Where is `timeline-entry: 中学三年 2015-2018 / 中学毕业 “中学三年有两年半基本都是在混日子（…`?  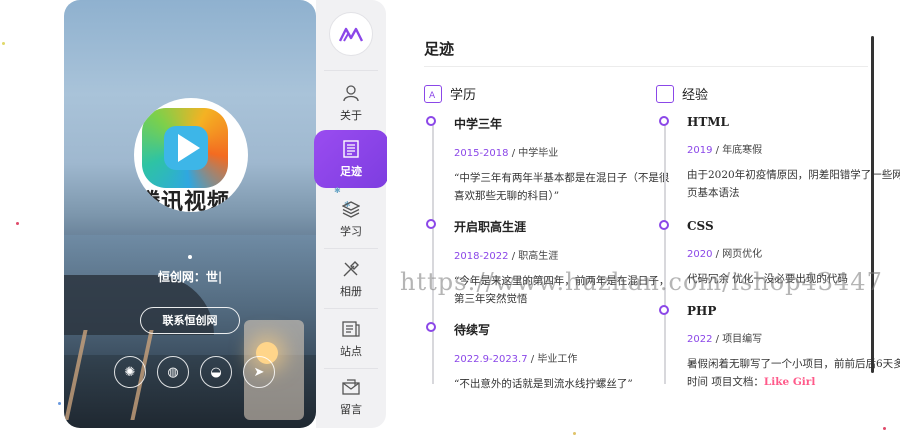 timeline-entry: 中学三年 2015-2018 / 中学毕业 “中学三年有两年半基本都是在混日子（… is located at coordinates (550, 160).